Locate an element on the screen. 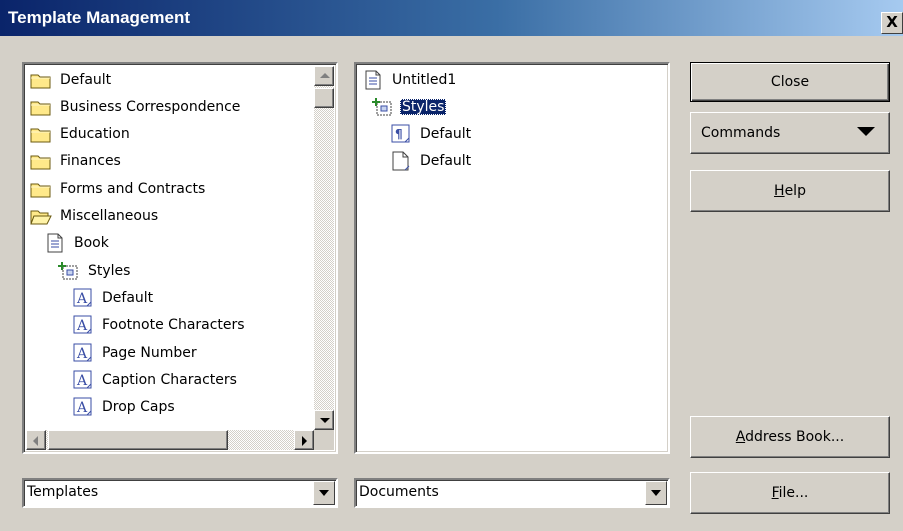 The width and height of the screenshot is (903, 531). tree-item: Education is located at coordinates (81, 134).